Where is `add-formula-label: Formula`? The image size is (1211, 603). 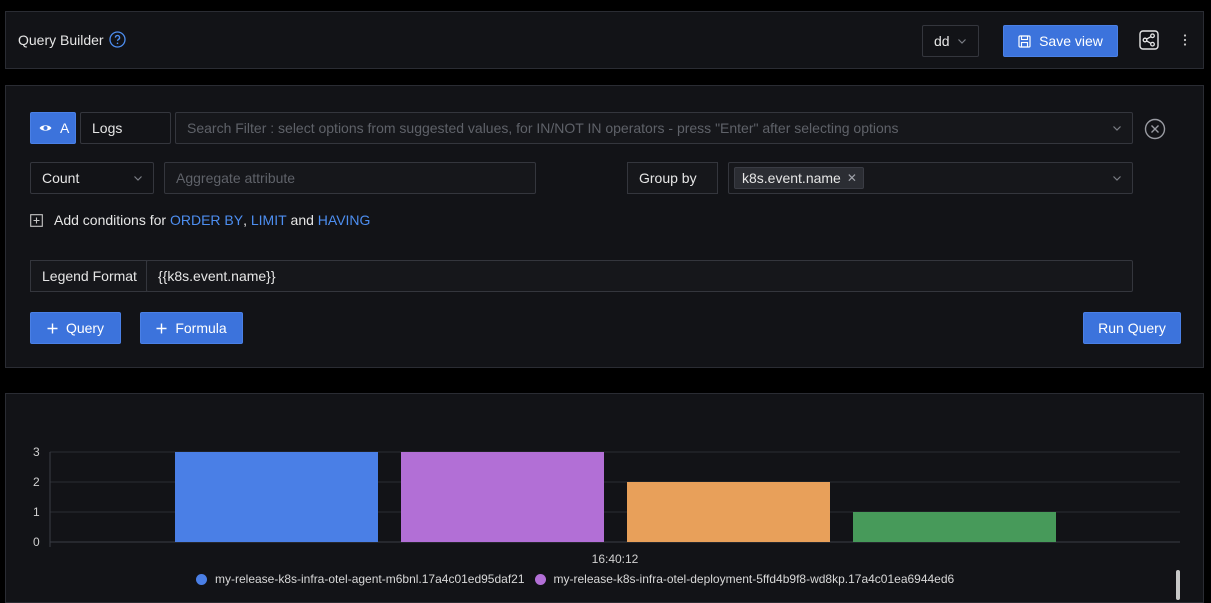 add-formula-label: Formula is located at coordinates (201, 328).